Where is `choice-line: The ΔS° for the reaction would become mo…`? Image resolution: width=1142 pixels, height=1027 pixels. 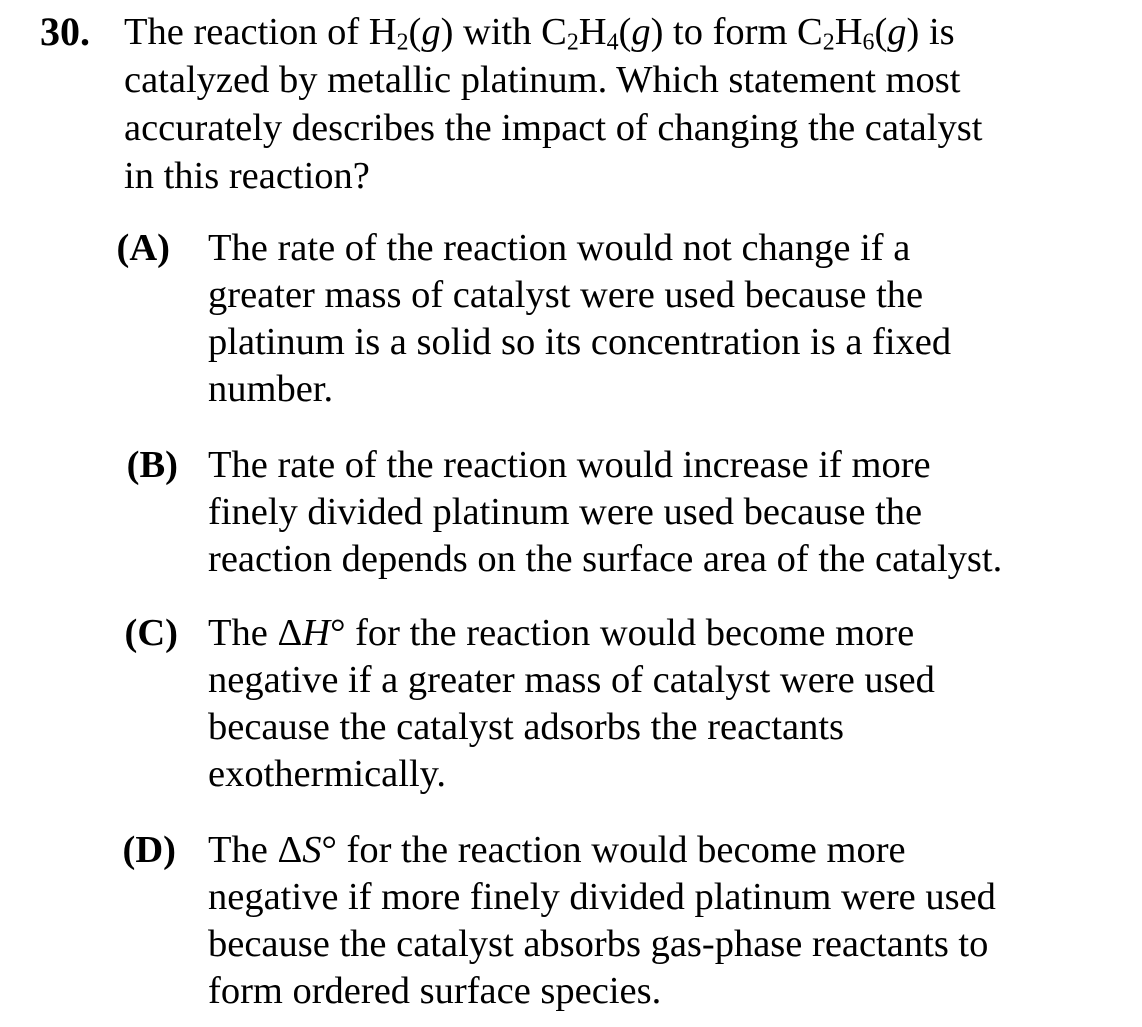 choice-line: The ΔS° for the reaction would become mo… is located at coordinates (668, 850).